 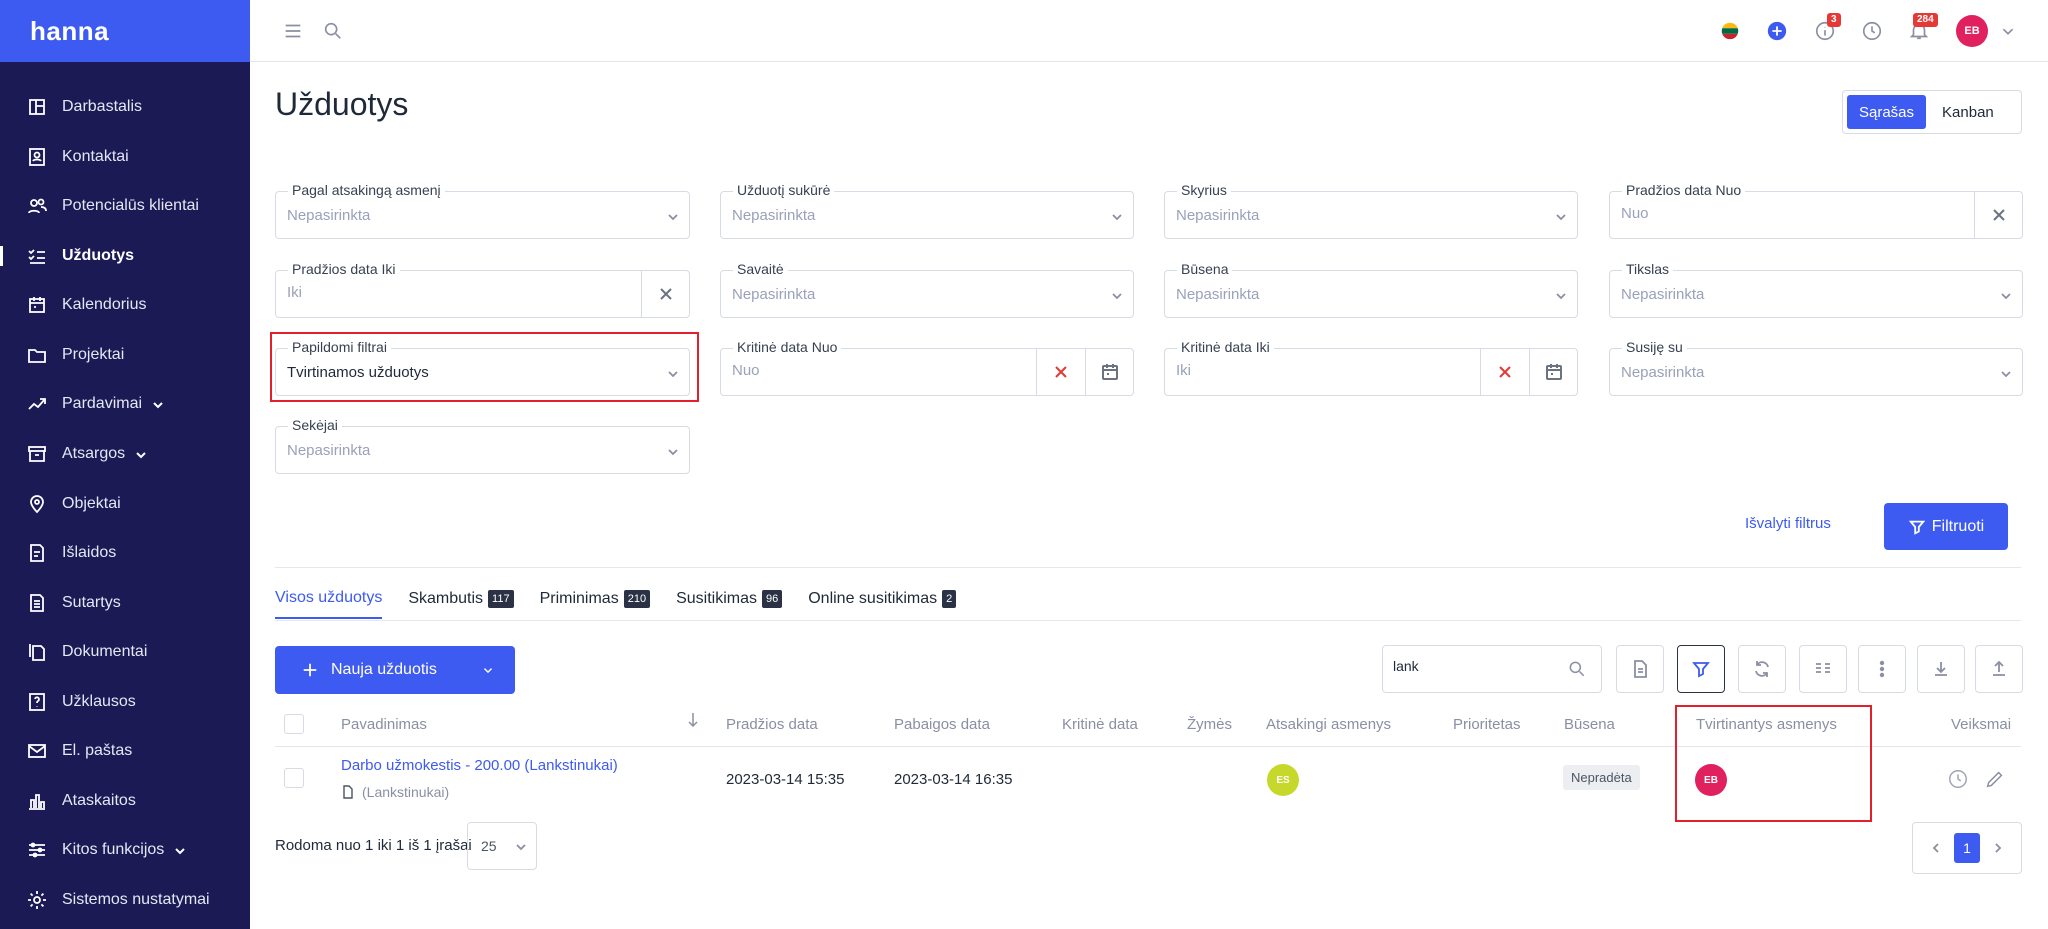 I want to click on sidebar-item-atsargos: Atsargos, so click(x=125, y=454).